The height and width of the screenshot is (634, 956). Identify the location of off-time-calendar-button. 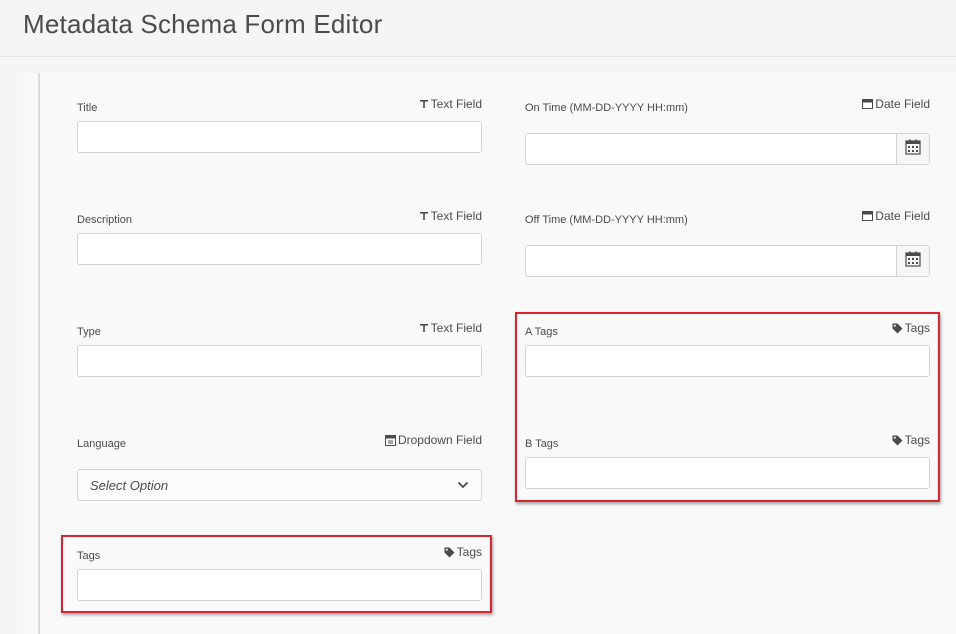
(913, 261).